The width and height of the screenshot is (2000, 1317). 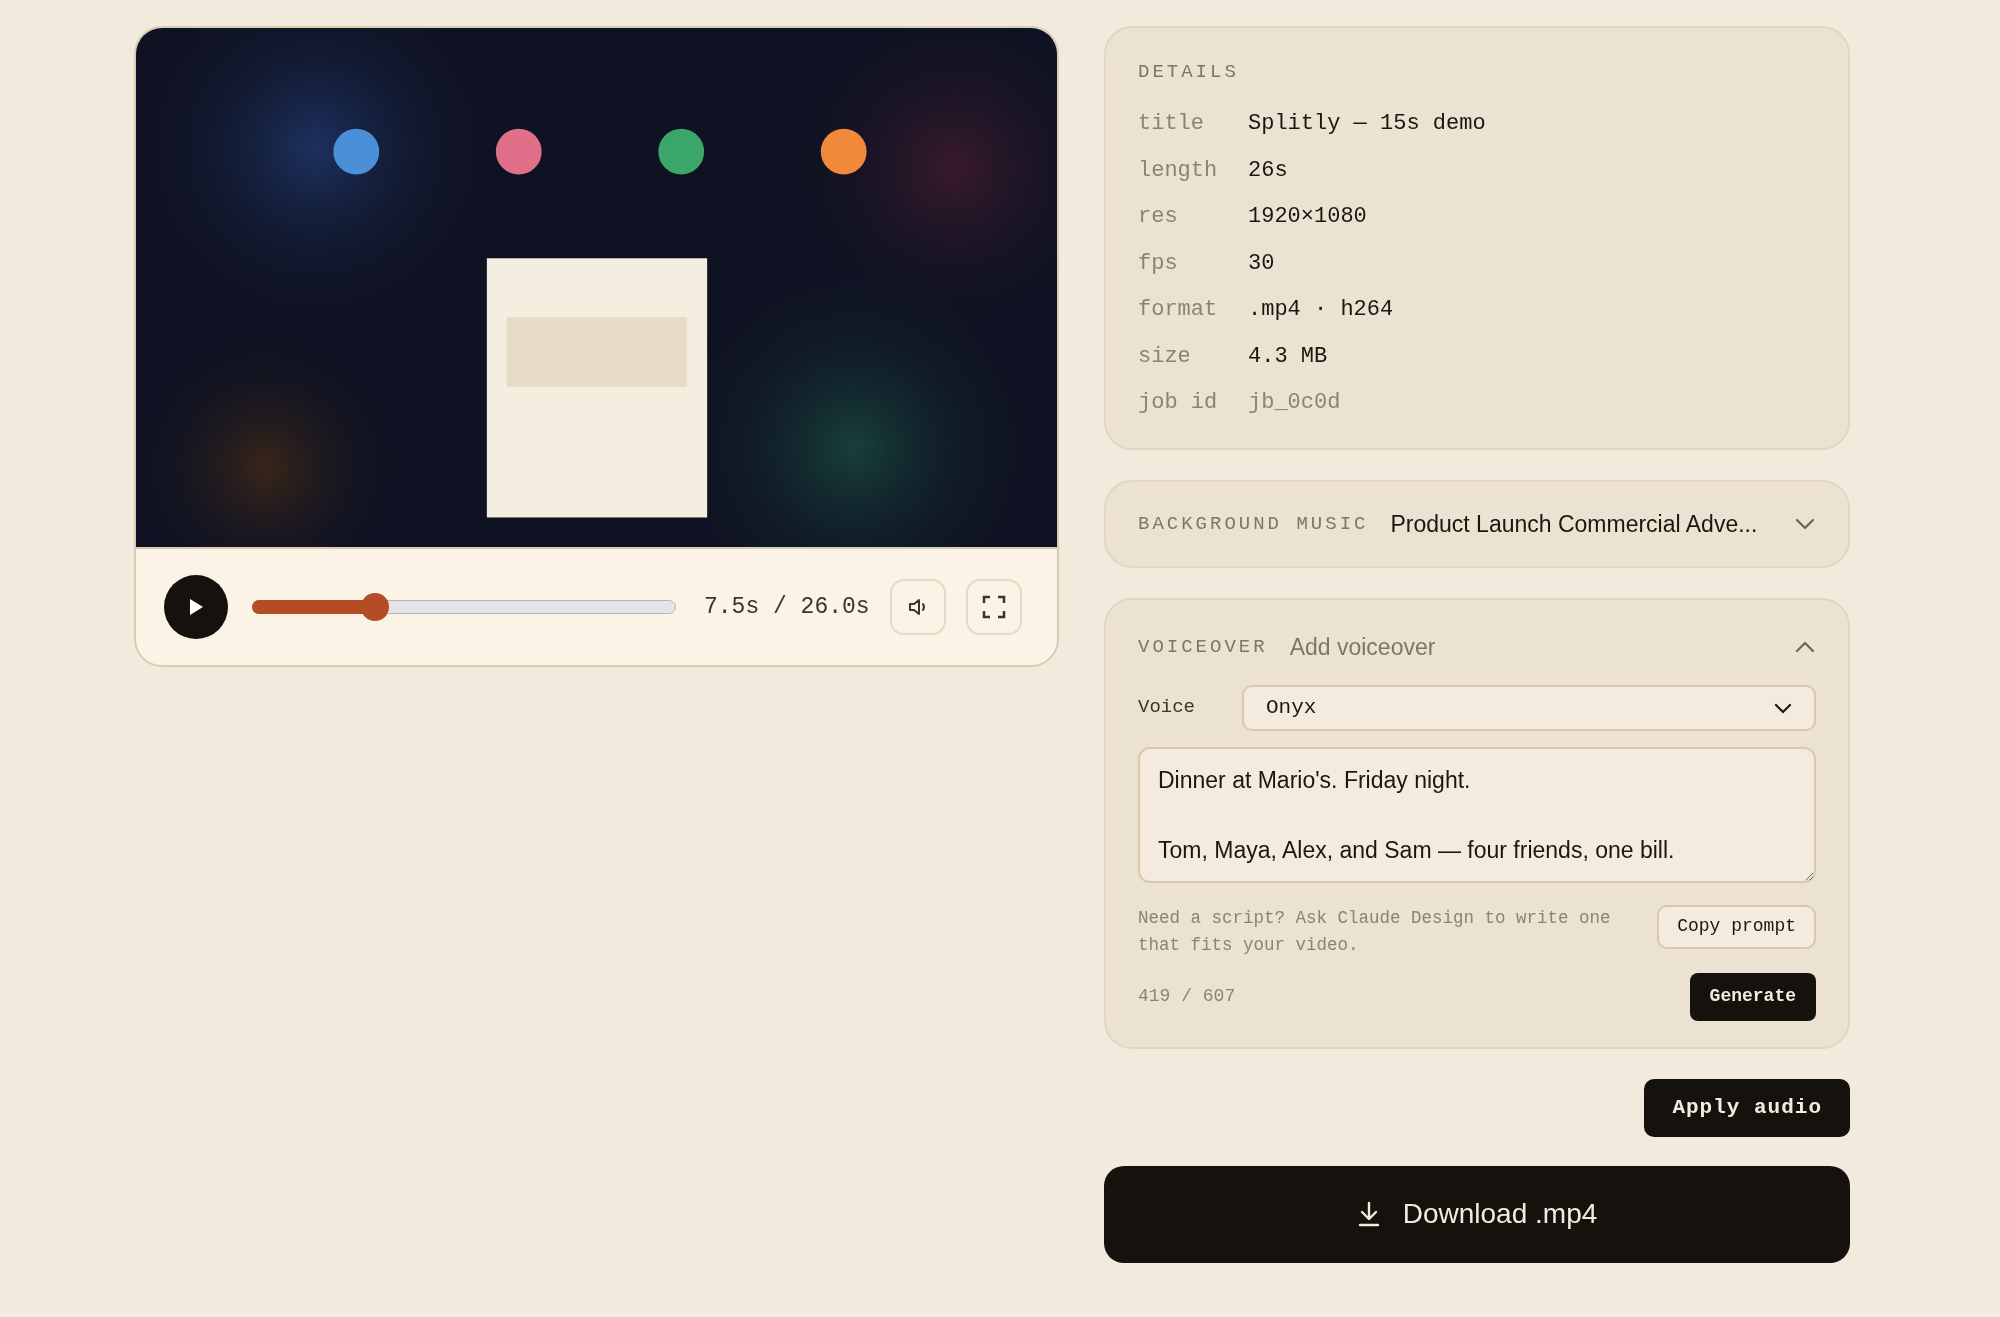 I want to click on generate-button: Generate, so click(x=1752, y=996).